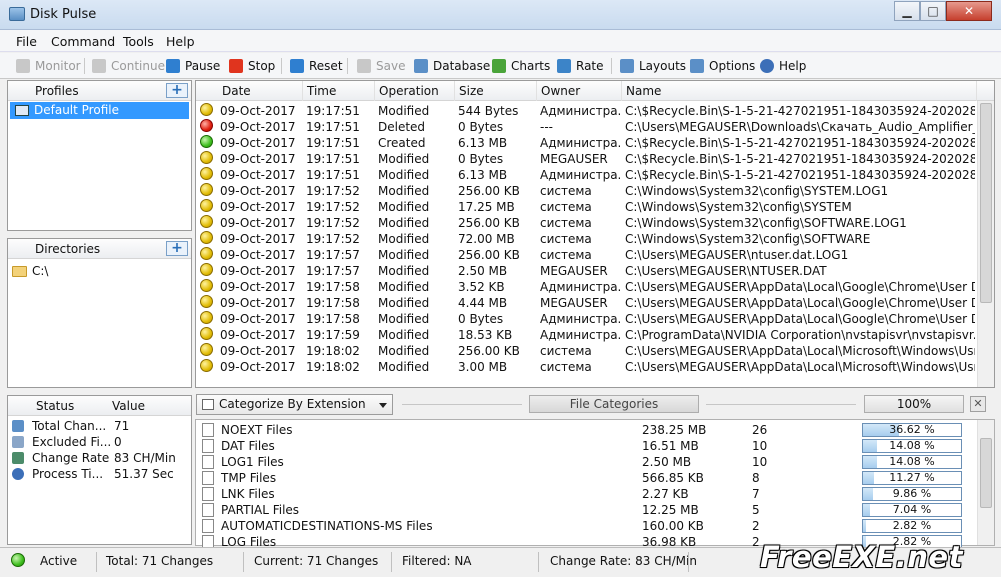  What do you see at coordinates (914, 404) in the screenshot?
I see `percent-button: 100%` at bounding box center [914, 404].